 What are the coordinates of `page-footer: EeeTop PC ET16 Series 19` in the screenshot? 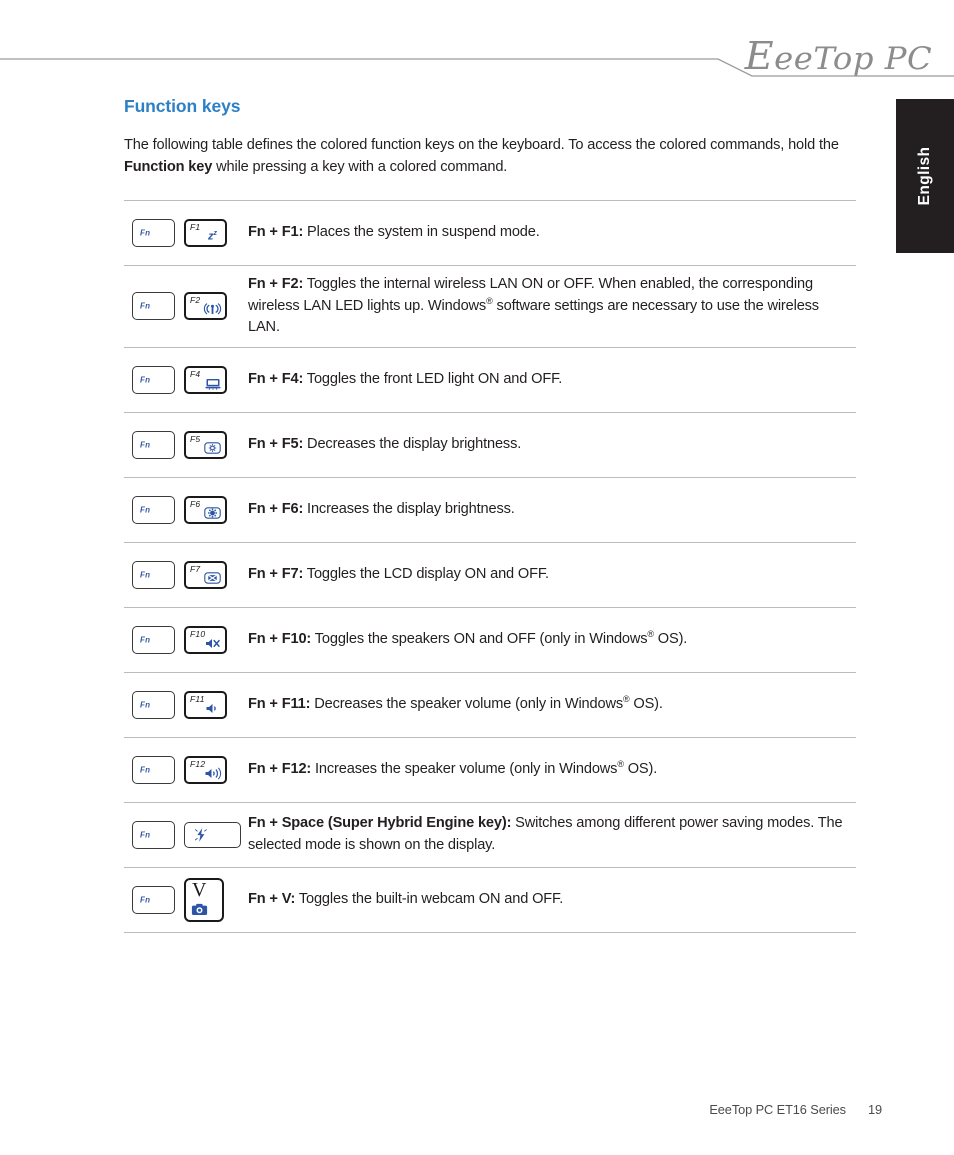 It's located at (795, 1109).